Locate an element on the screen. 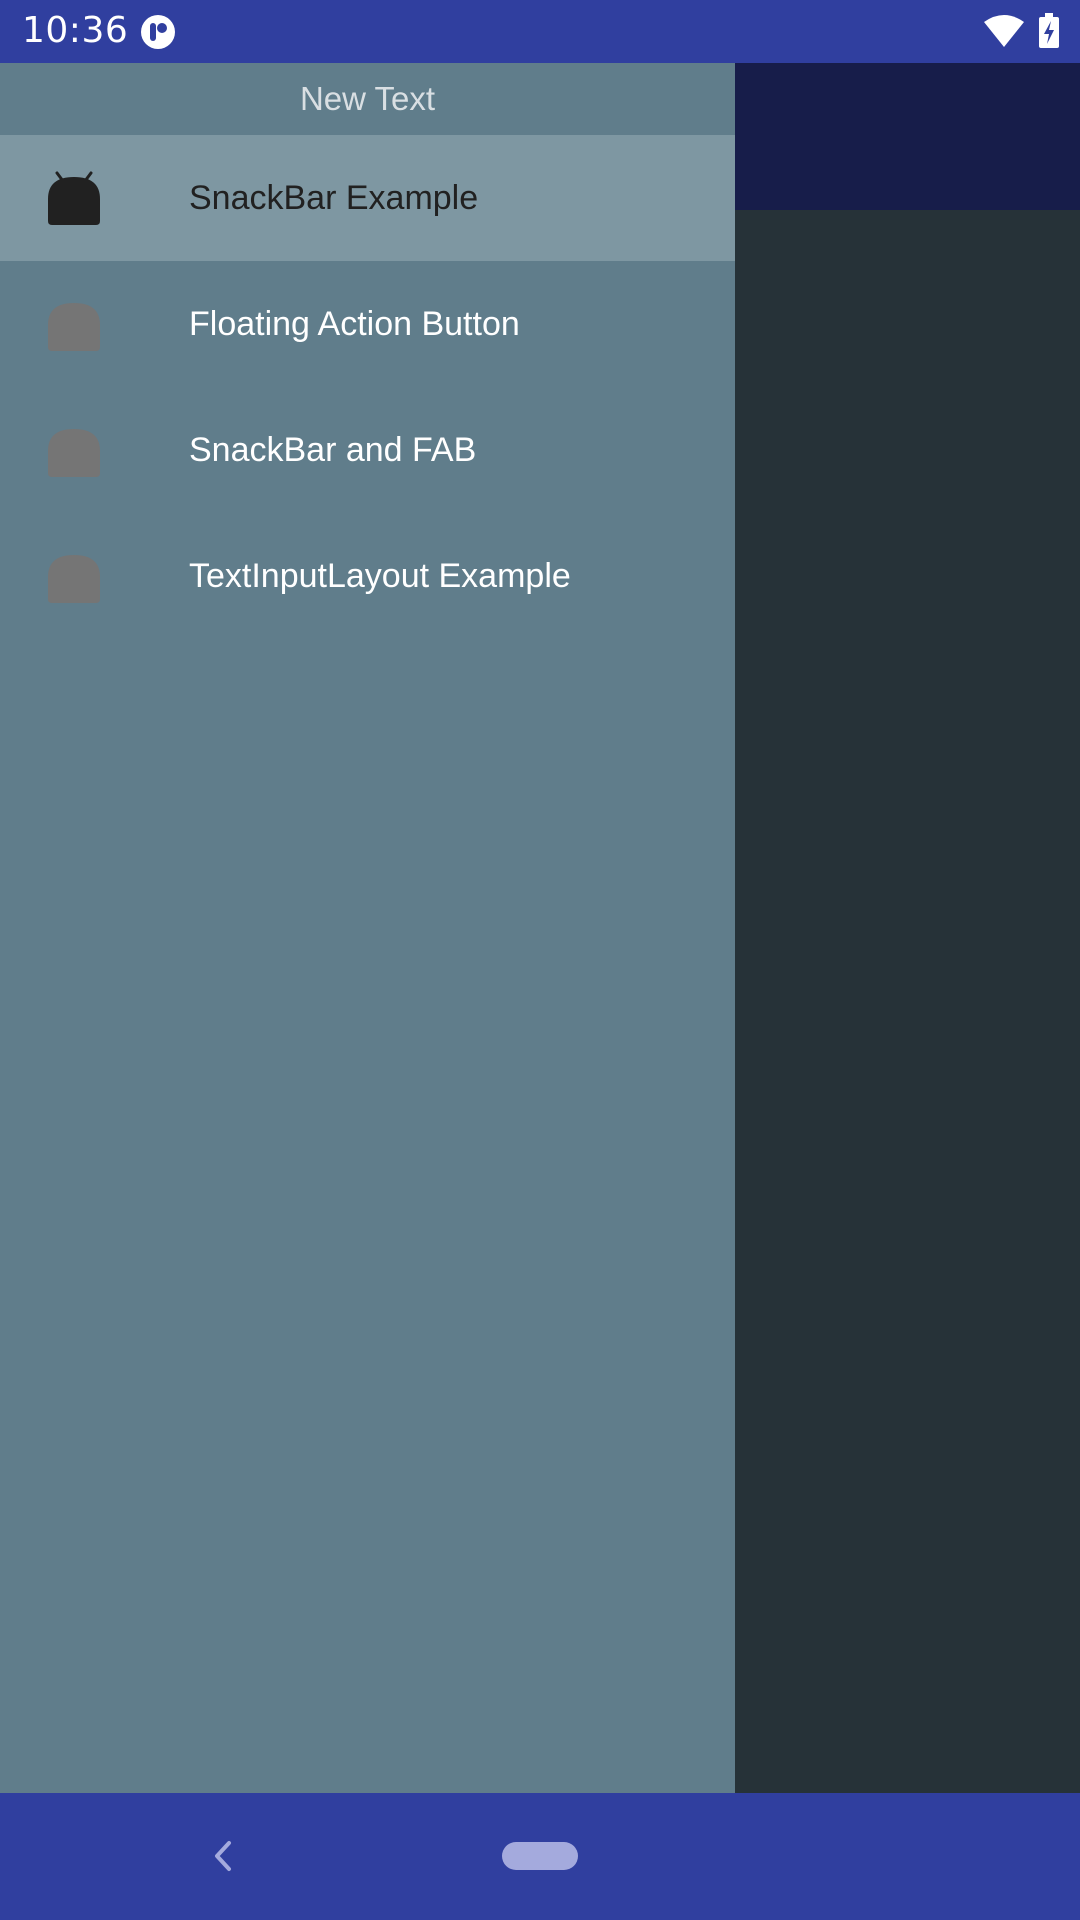  menu-item-label: Floating Action Button is located at coordinates (354, 324).